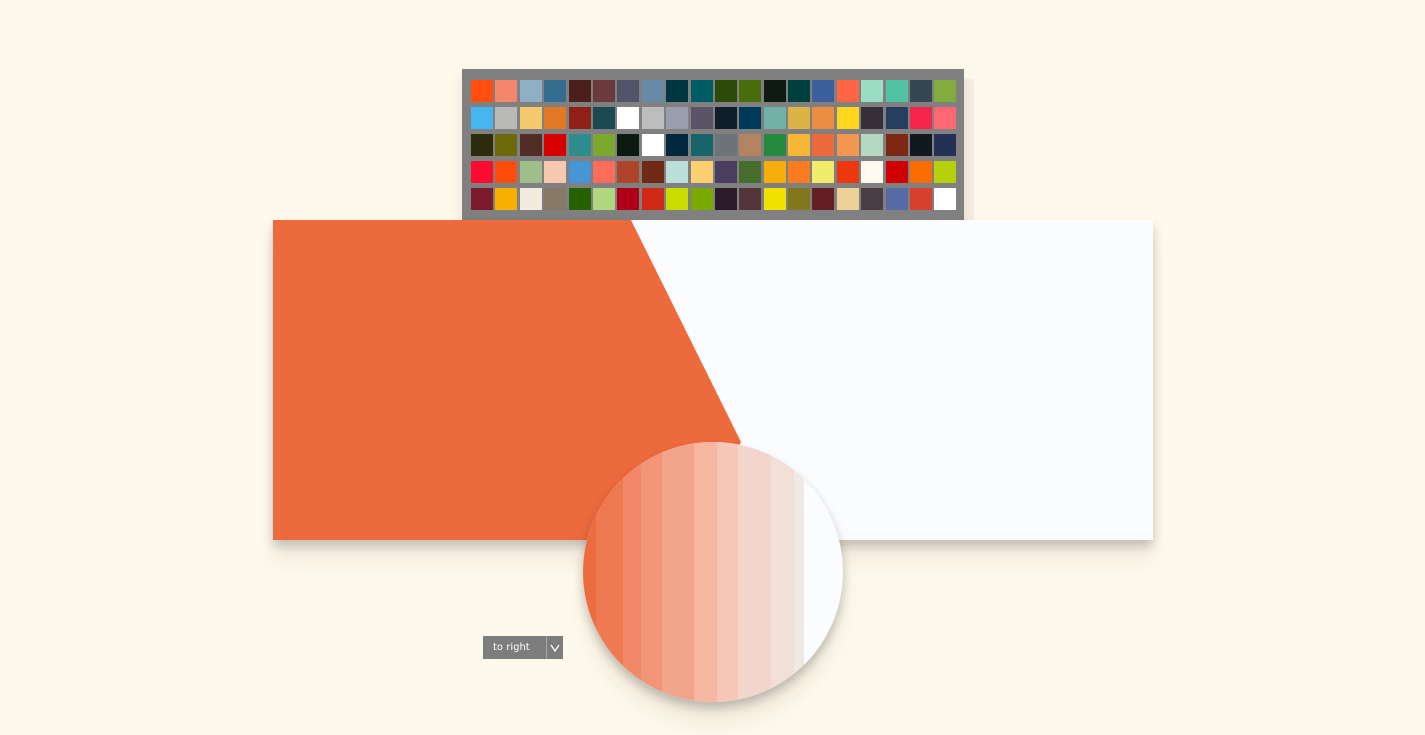 Image resolution: width=1425 pixels, height=735 pixels. Describe the element at coordinates (523, 647) in the screenshot. I see `gradient-direction-select: to right` at that location.